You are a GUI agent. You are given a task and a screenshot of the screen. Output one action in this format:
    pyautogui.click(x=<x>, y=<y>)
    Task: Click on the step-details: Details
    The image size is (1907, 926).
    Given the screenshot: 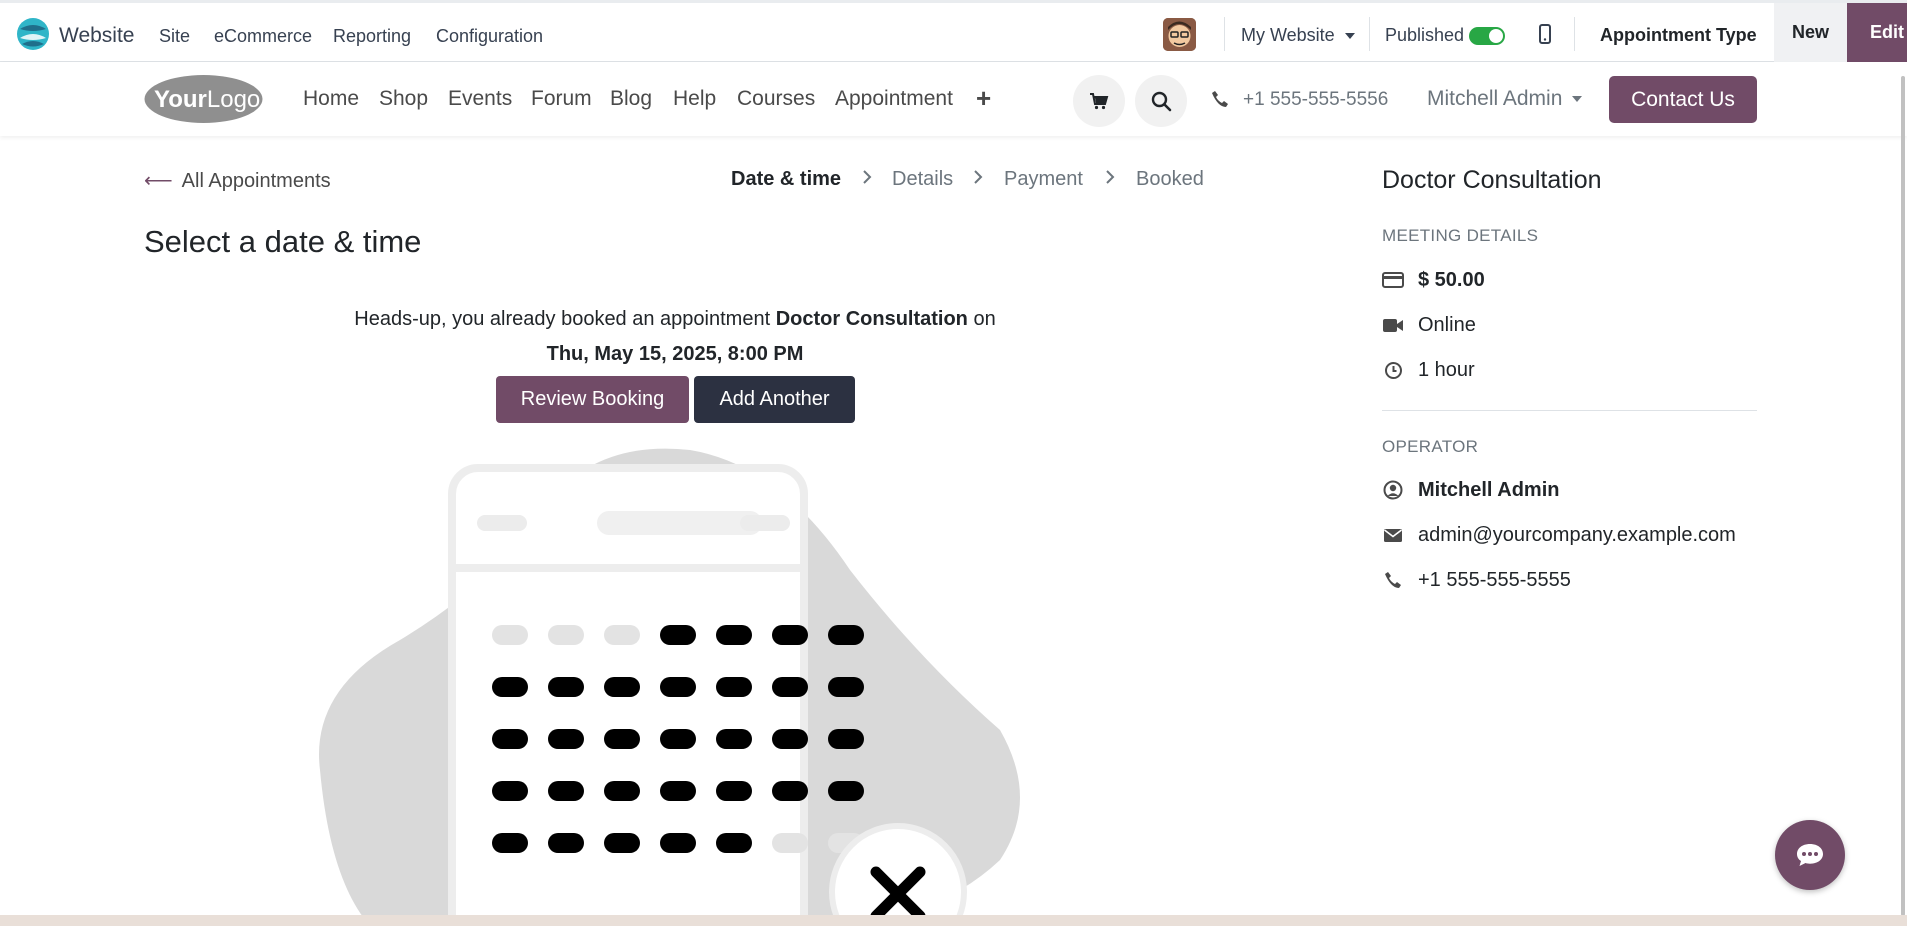 What is the action you would take?
    pyautogui.click(x=923, y=179)
    